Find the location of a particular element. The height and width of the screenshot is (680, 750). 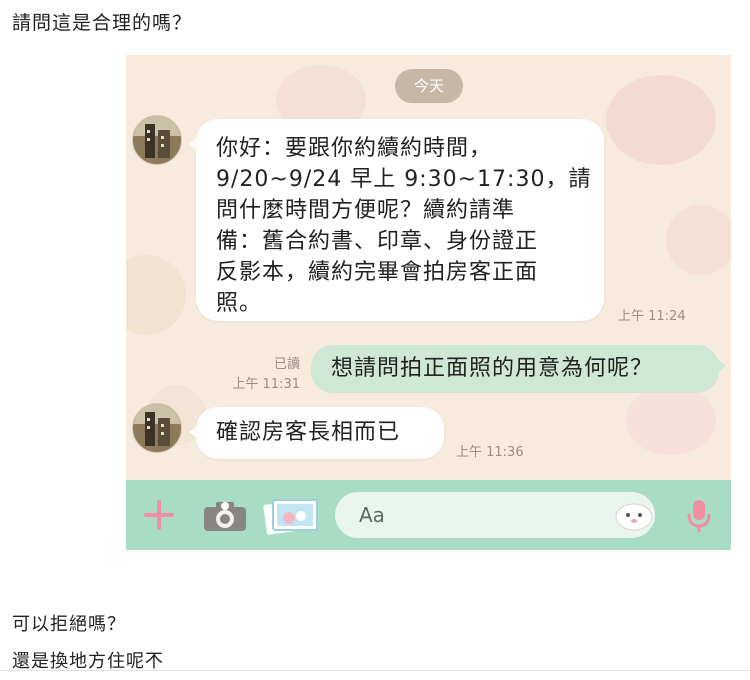

plus-icon is located at coordinates (159, 515).